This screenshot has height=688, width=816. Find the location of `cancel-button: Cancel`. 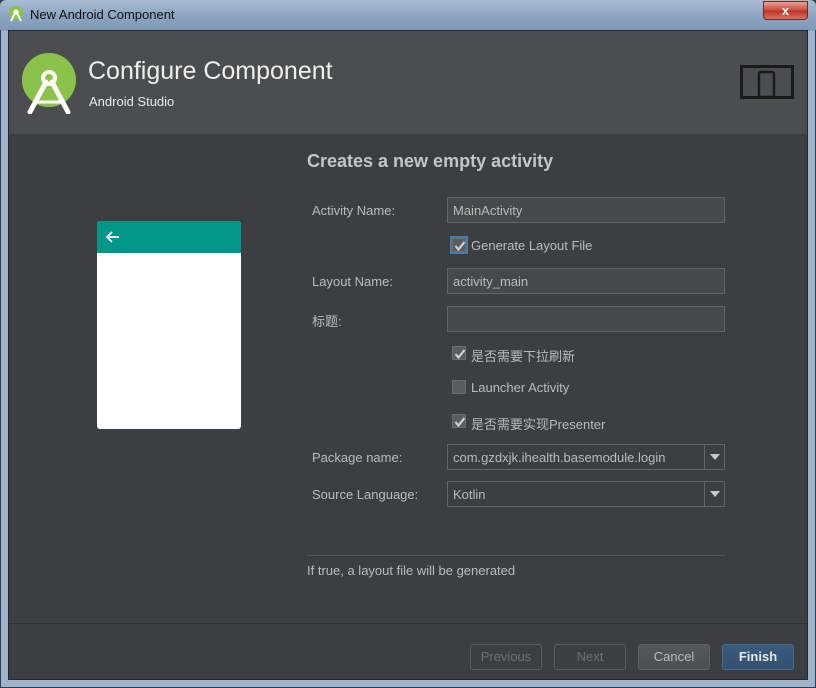

cancel-button: Cancel is located at coordinates (674, 657).